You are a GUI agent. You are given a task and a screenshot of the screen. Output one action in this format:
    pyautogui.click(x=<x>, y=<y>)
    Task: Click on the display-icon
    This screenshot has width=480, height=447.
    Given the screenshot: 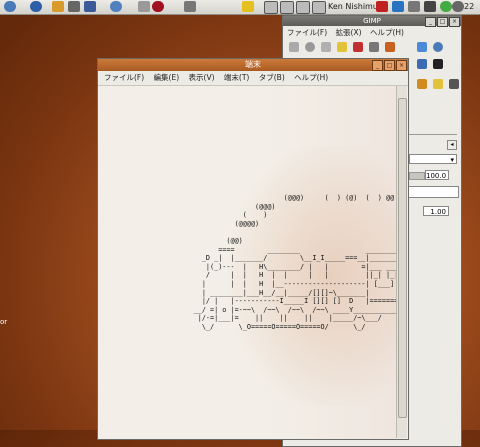 What is the action you would take?
    pyautogui.click(x=430, y=6)
    